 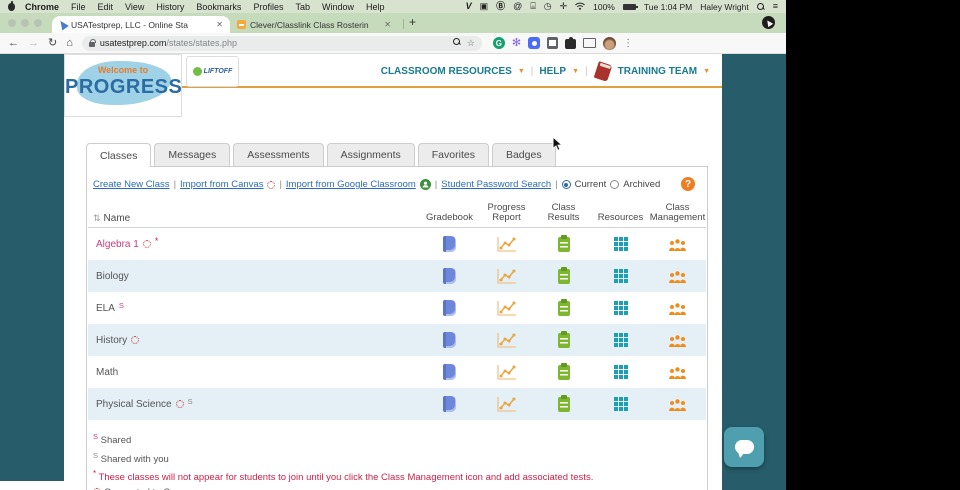 I want to click on class-name: Algebra 1, so click(x=117, y=244).